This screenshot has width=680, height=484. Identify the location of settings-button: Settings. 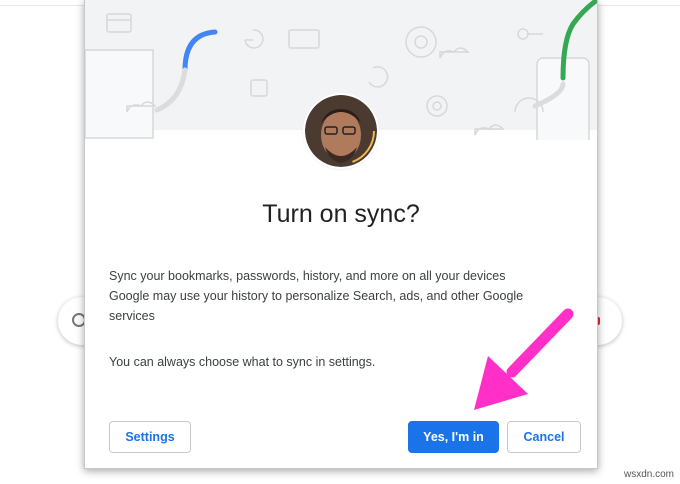
(150, 437).